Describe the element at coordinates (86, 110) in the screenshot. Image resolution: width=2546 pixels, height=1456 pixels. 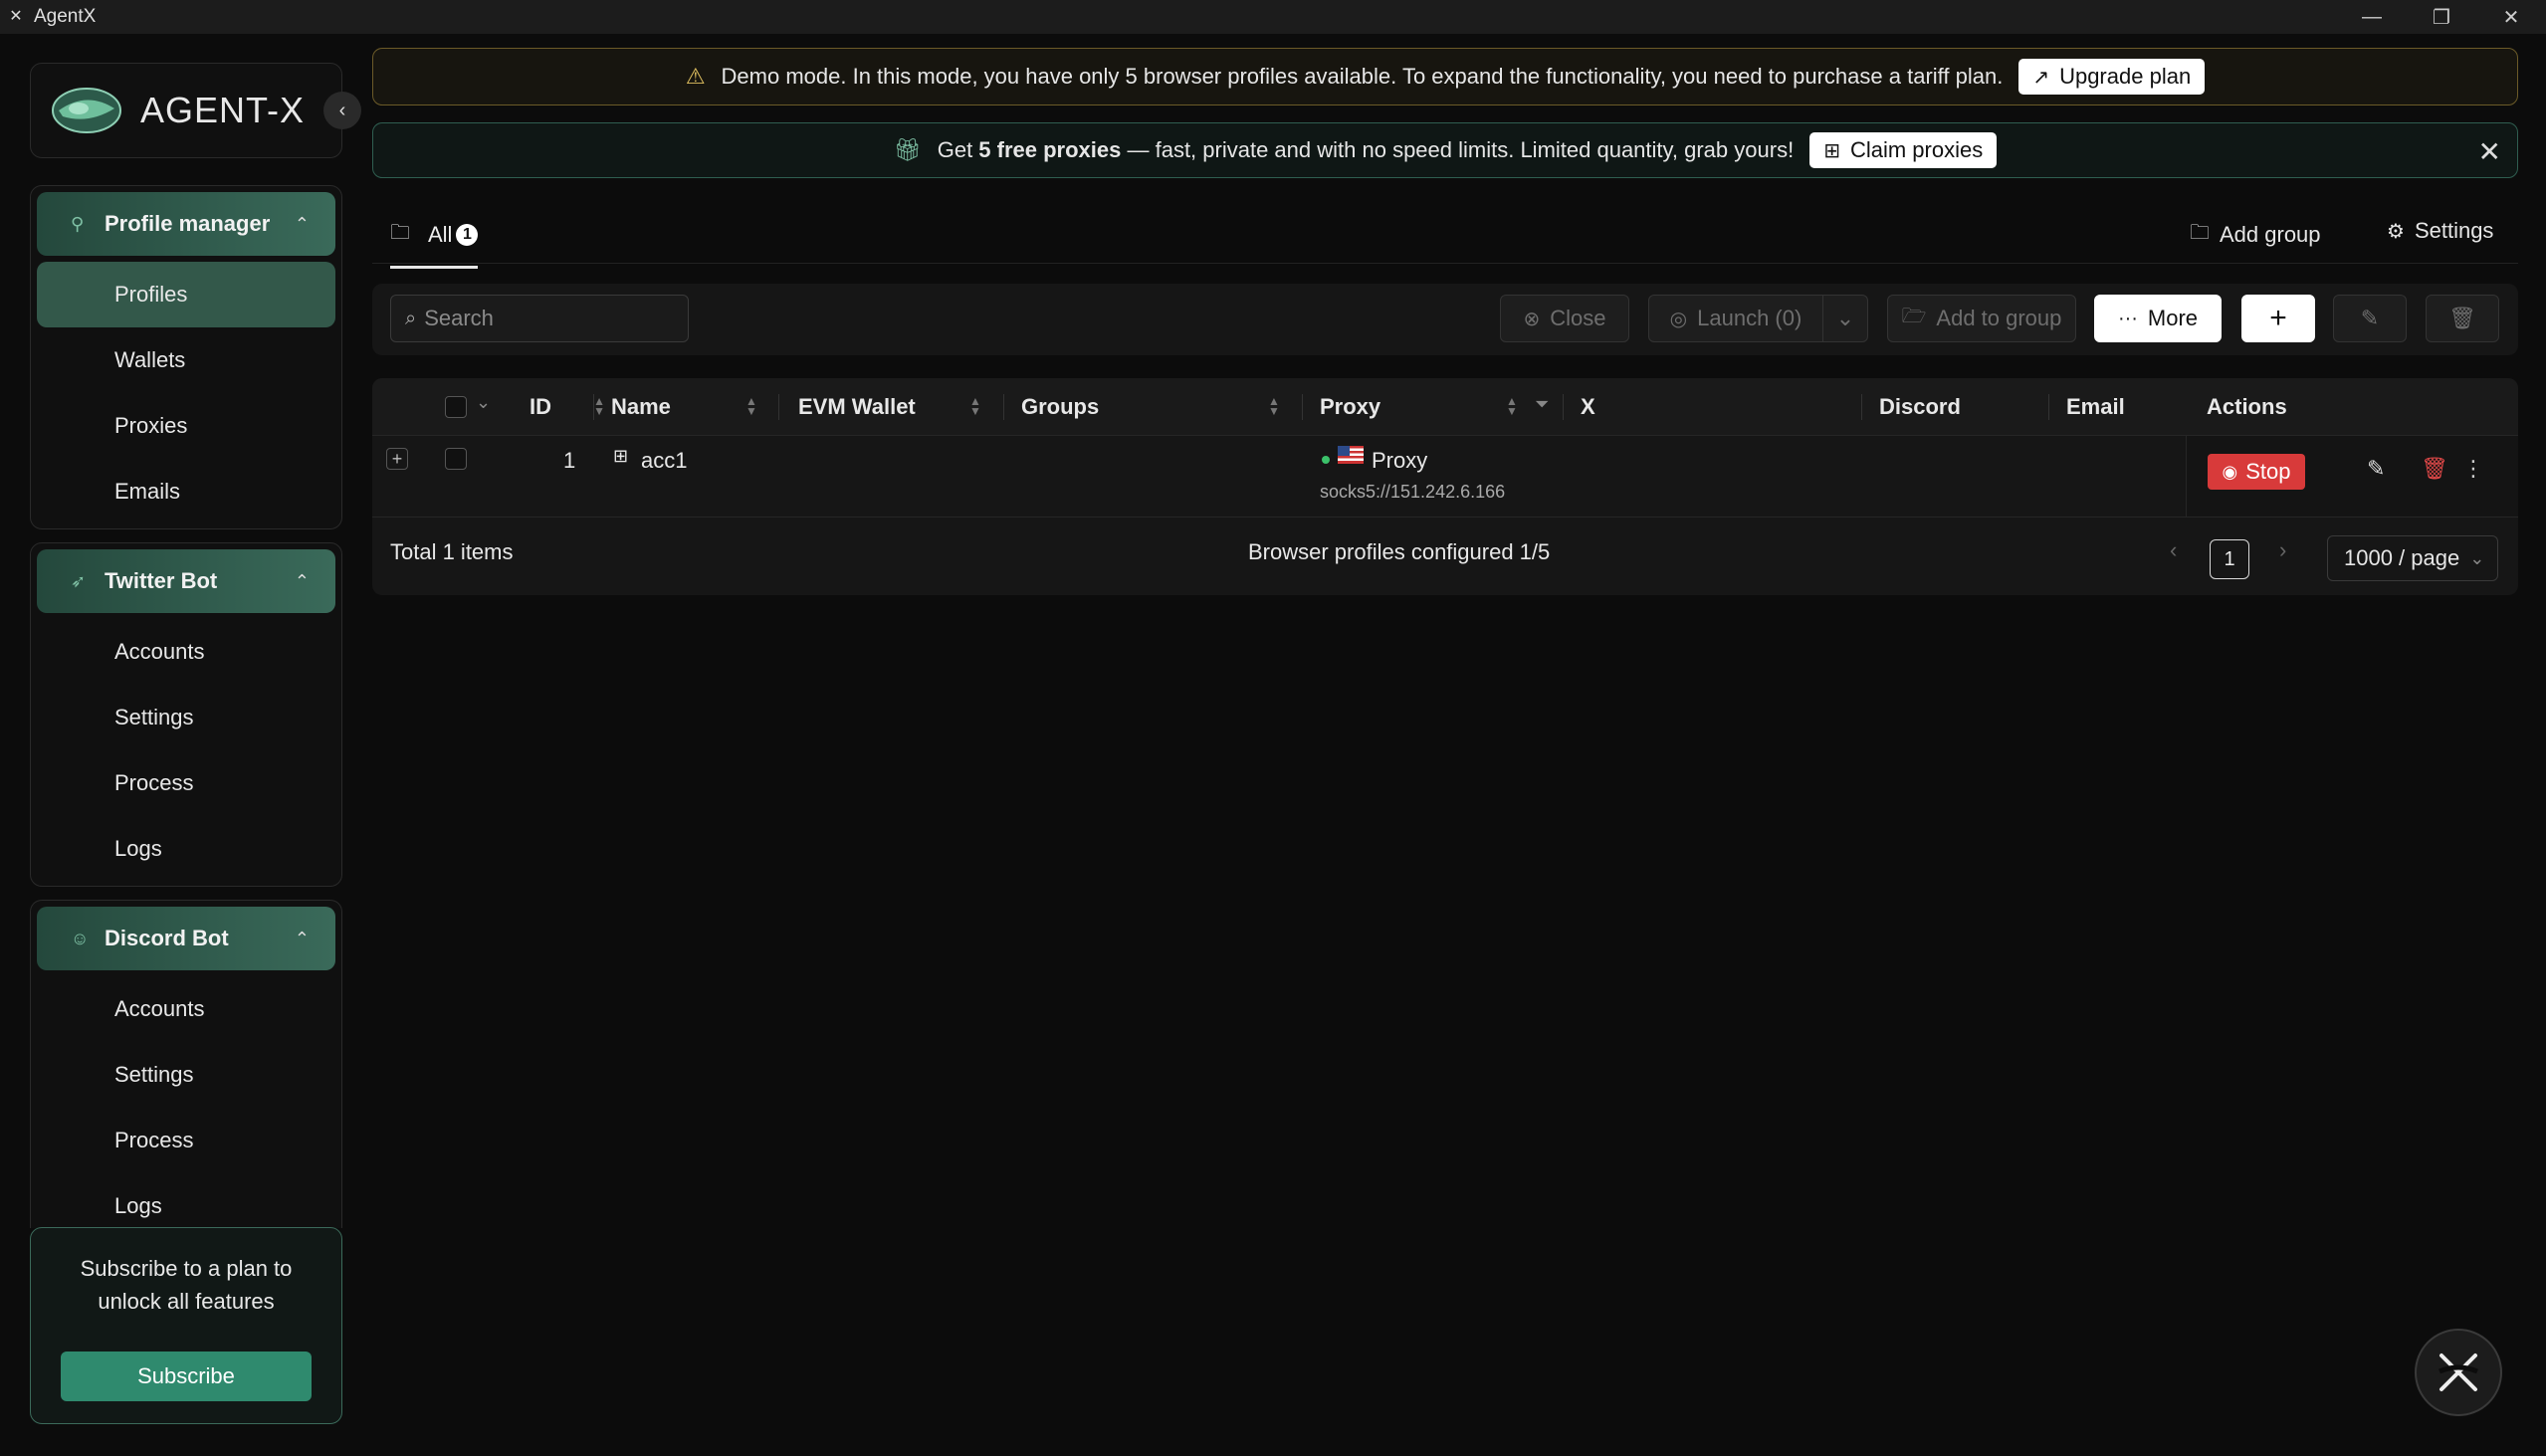
I see `brand-logo-icon` at that location.